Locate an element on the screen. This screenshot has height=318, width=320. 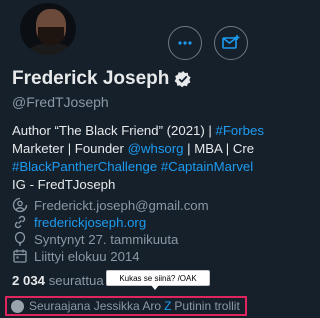
hashtag-link: #BlackPantherChallenge is located at coordinates (84, 166).